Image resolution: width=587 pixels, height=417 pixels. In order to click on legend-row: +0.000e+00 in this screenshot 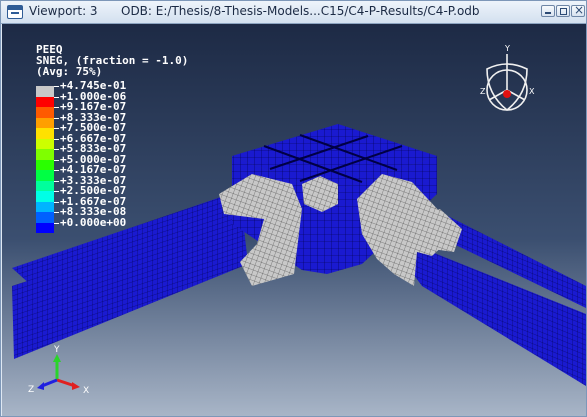, I will do `click(116, 225)`.